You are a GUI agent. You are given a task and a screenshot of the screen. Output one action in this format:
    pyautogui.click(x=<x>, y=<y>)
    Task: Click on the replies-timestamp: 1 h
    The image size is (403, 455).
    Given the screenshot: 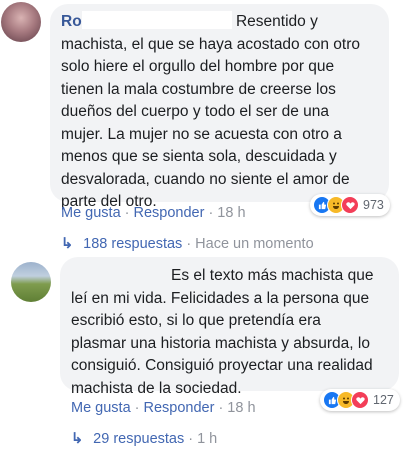 What is the action you would take?
    pyautogui.click(x=207, y=439)
    